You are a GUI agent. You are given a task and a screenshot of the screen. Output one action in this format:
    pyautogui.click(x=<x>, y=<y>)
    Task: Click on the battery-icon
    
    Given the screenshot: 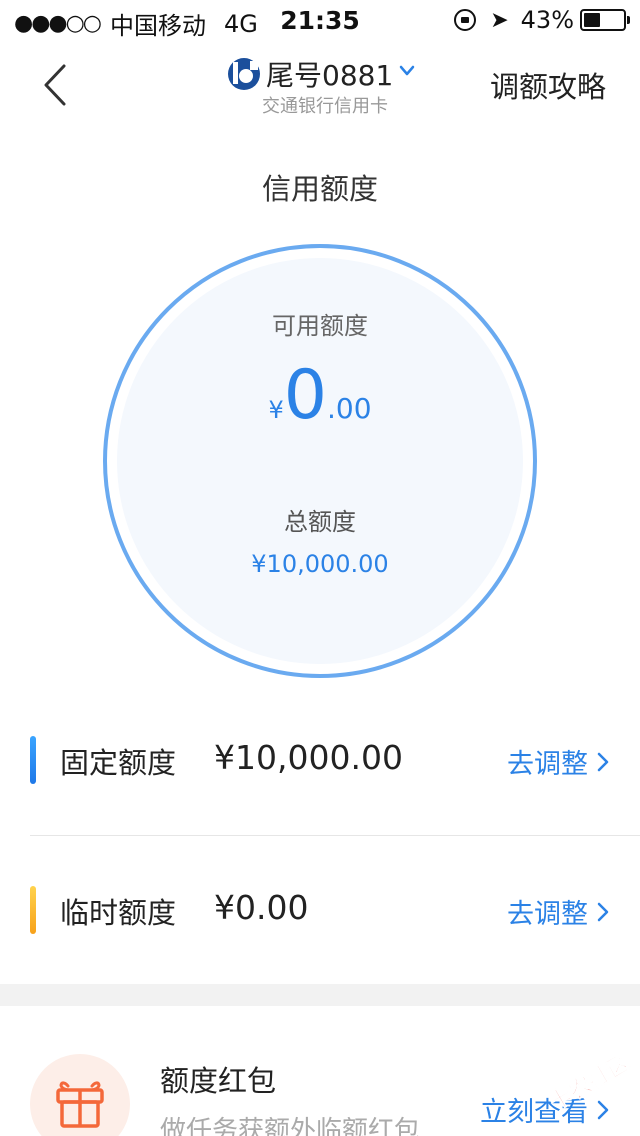 What is the action you would take?
    pyautogui.click(x=605, y=20)
    